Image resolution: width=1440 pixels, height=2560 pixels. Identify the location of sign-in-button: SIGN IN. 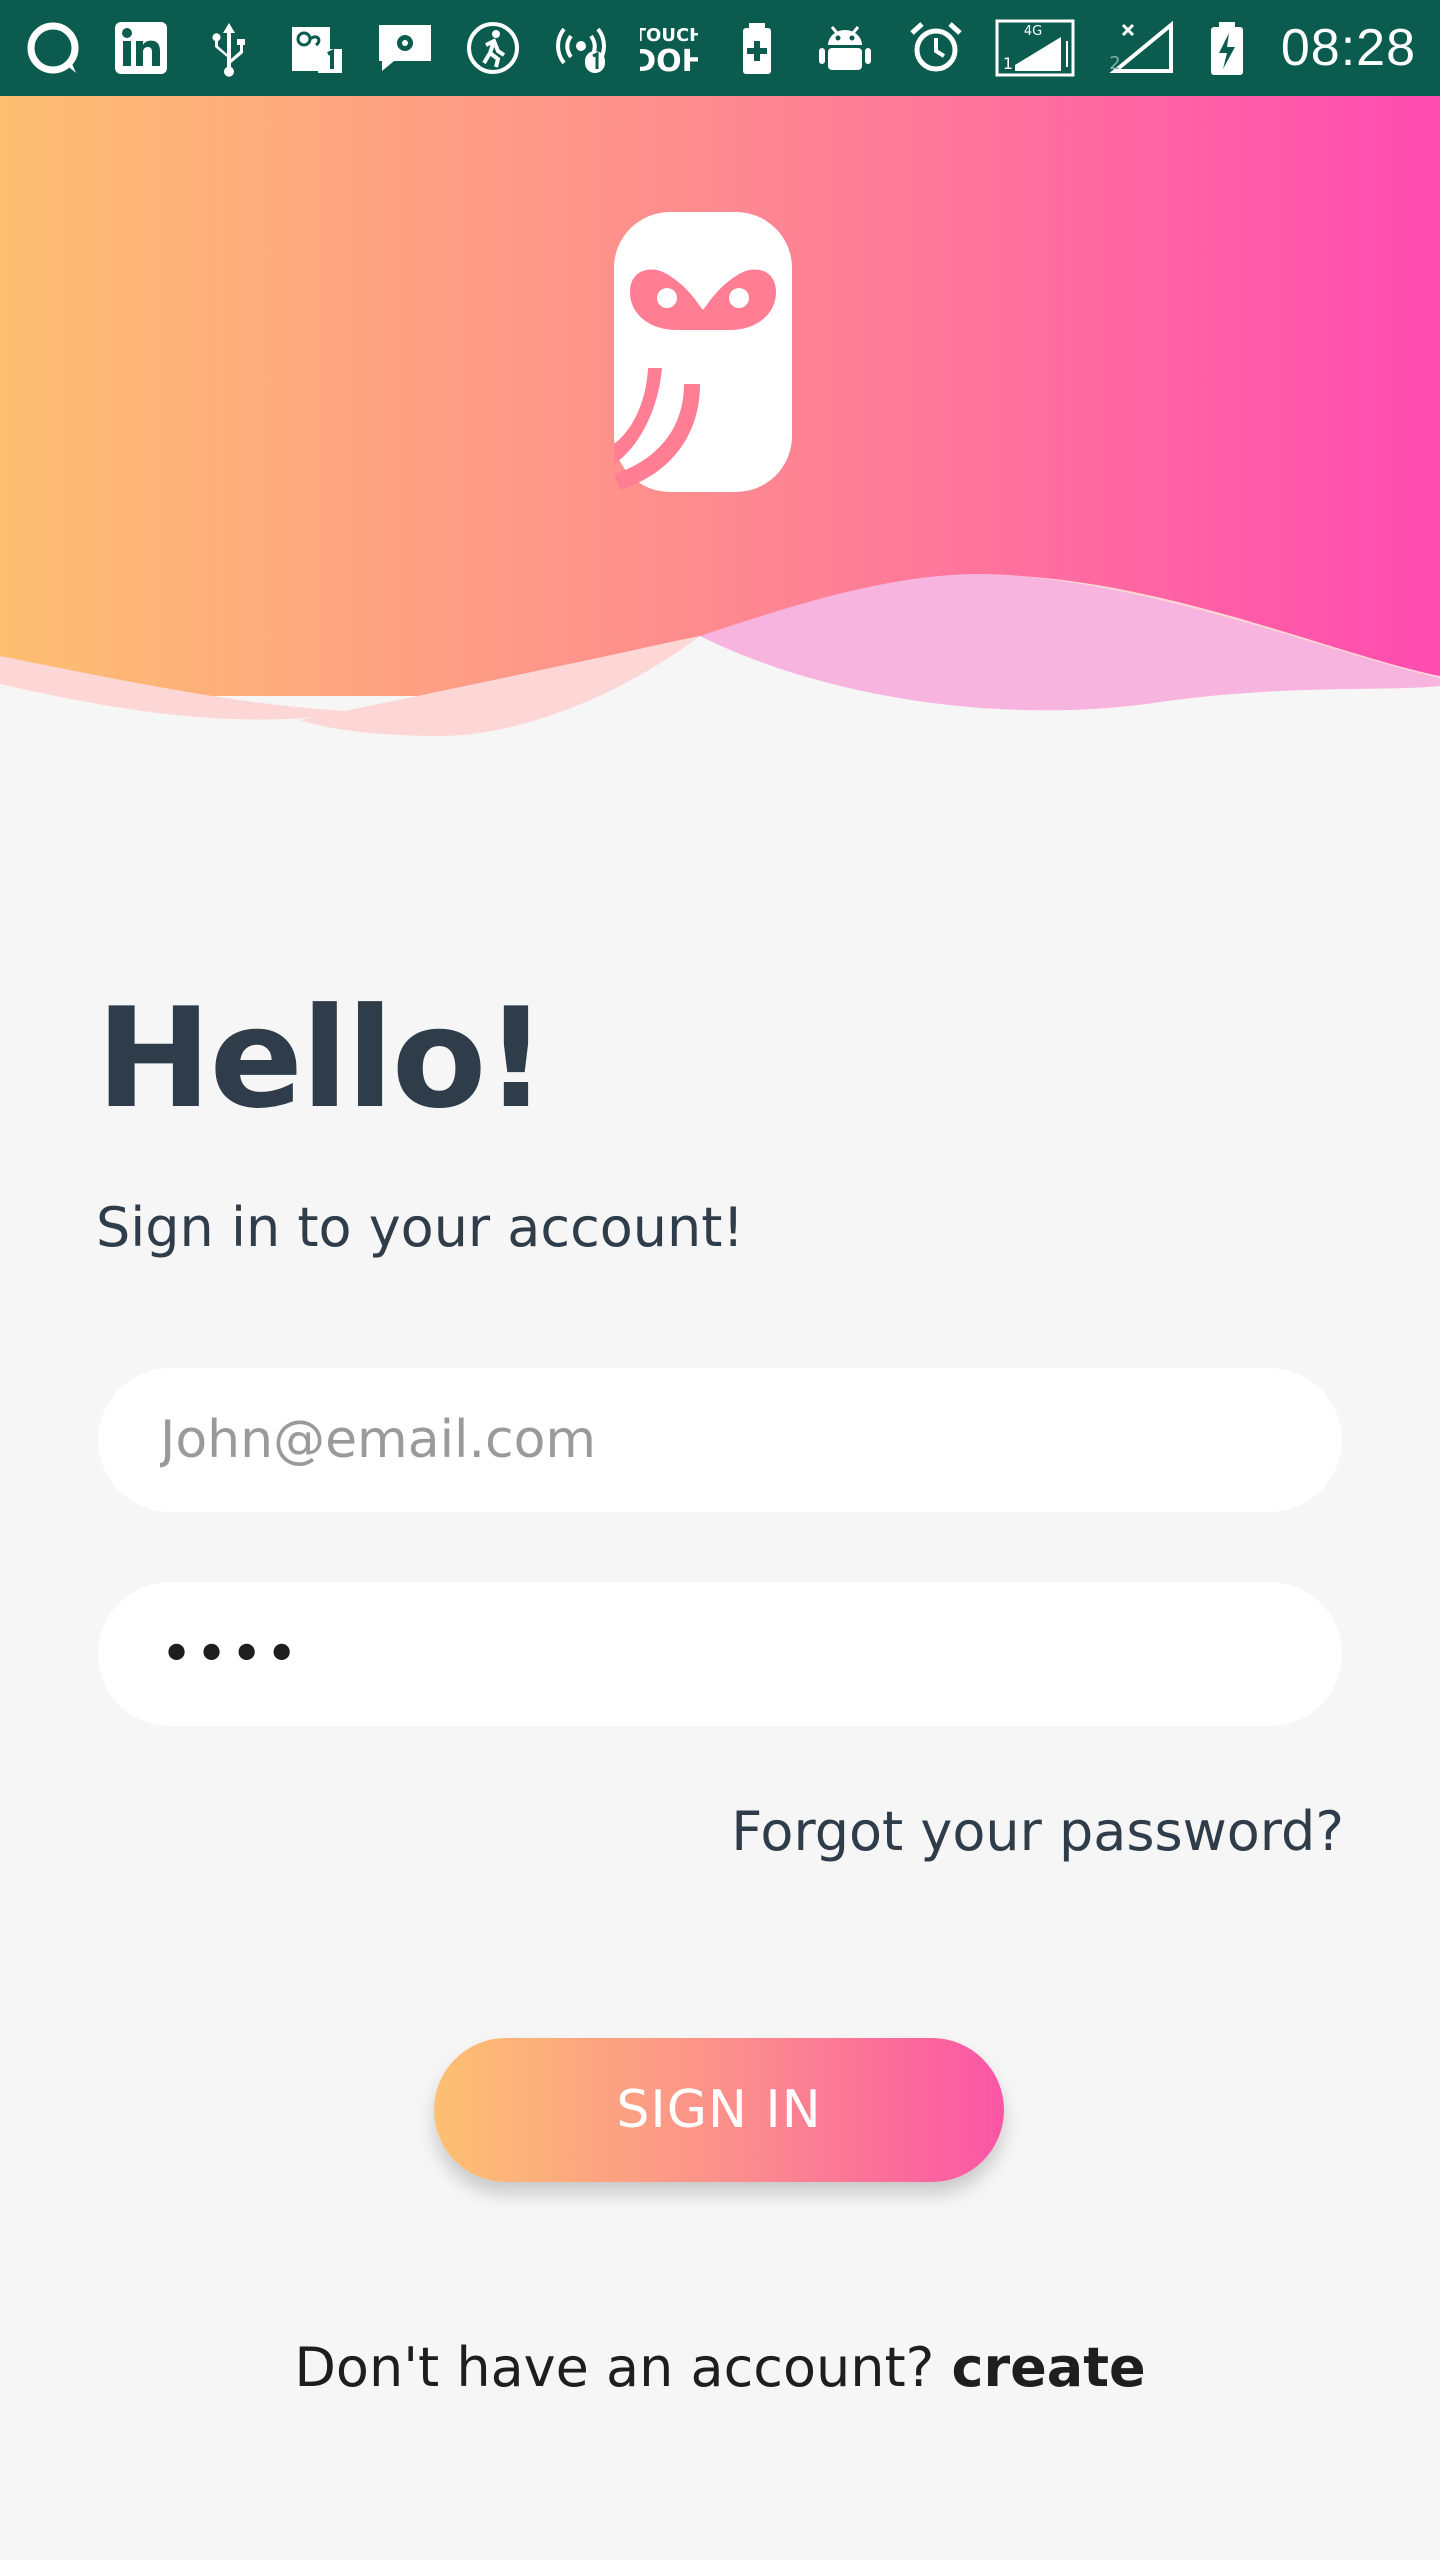
(719, 2110).